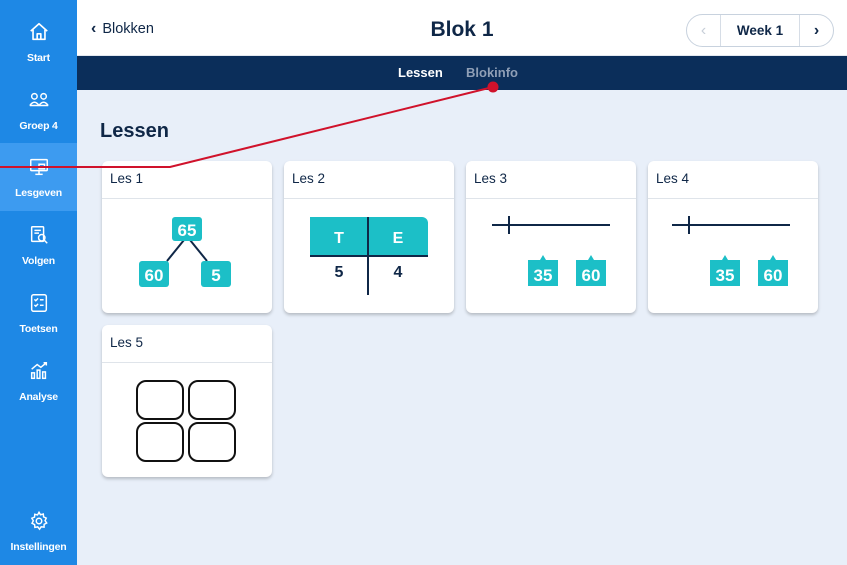  I want to click on lesson-card-3: Les 3 35 60, so click(551, 237).